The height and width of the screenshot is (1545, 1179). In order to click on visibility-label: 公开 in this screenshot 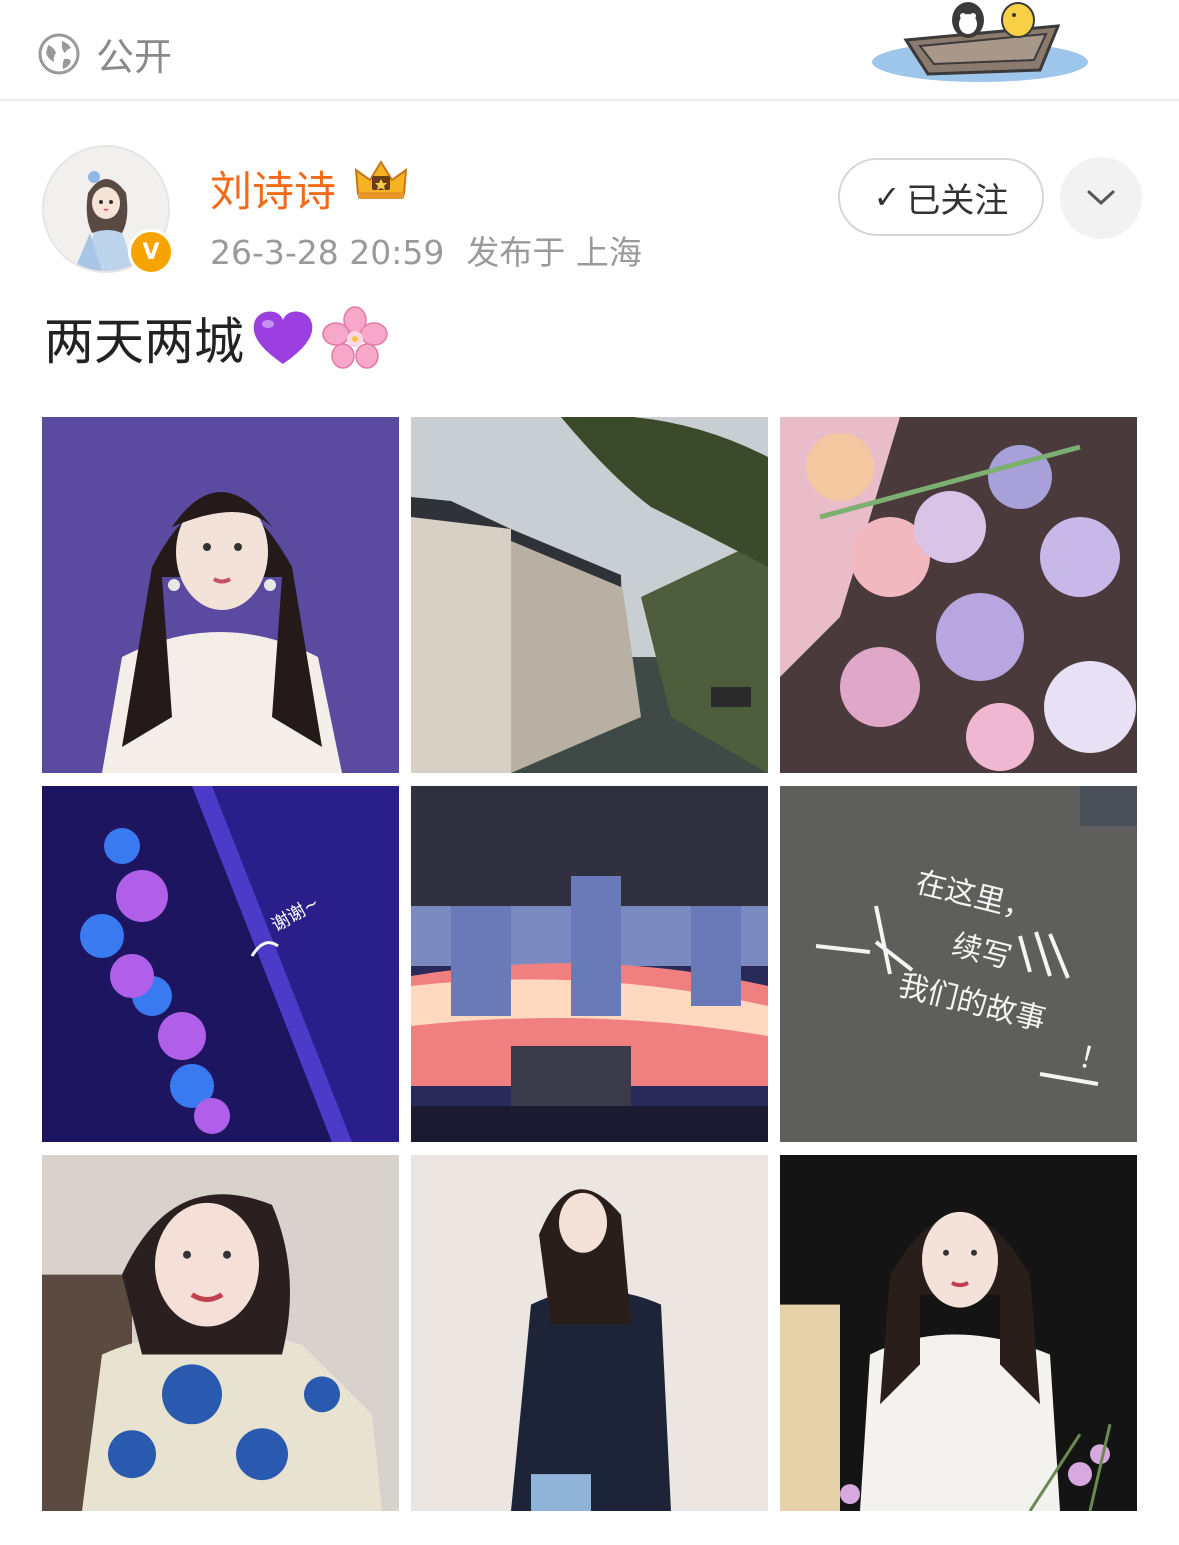, I will do `click(134, 57)`.